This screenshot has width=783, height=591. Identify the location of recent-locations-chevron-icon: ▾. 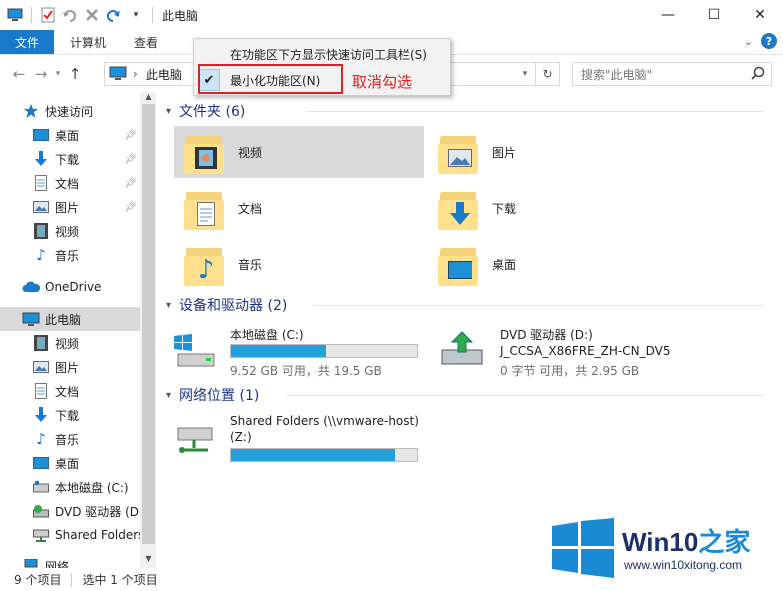
(58, 74).